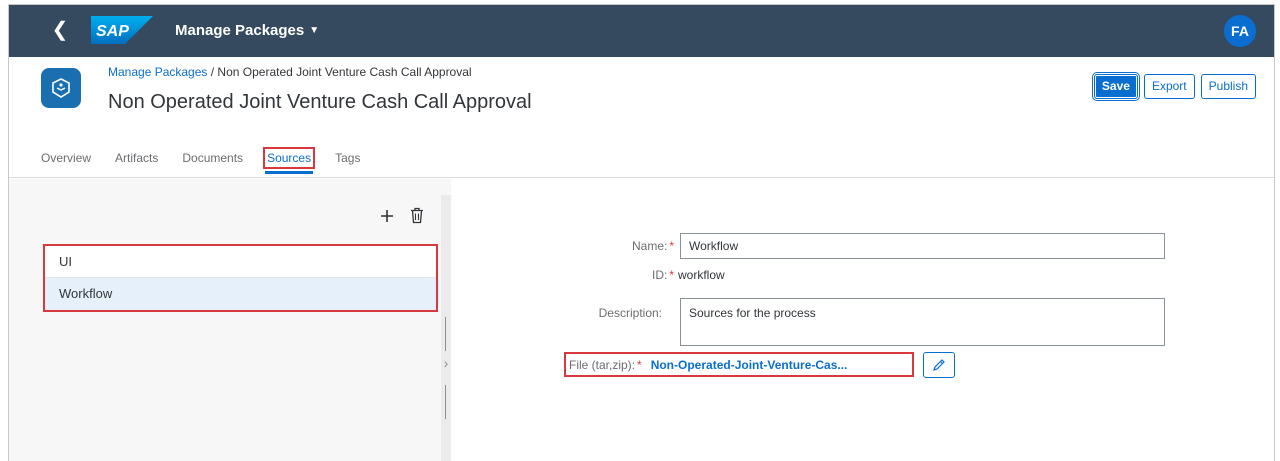  I want to click on publish-button: Publish, so click(1228, 86).